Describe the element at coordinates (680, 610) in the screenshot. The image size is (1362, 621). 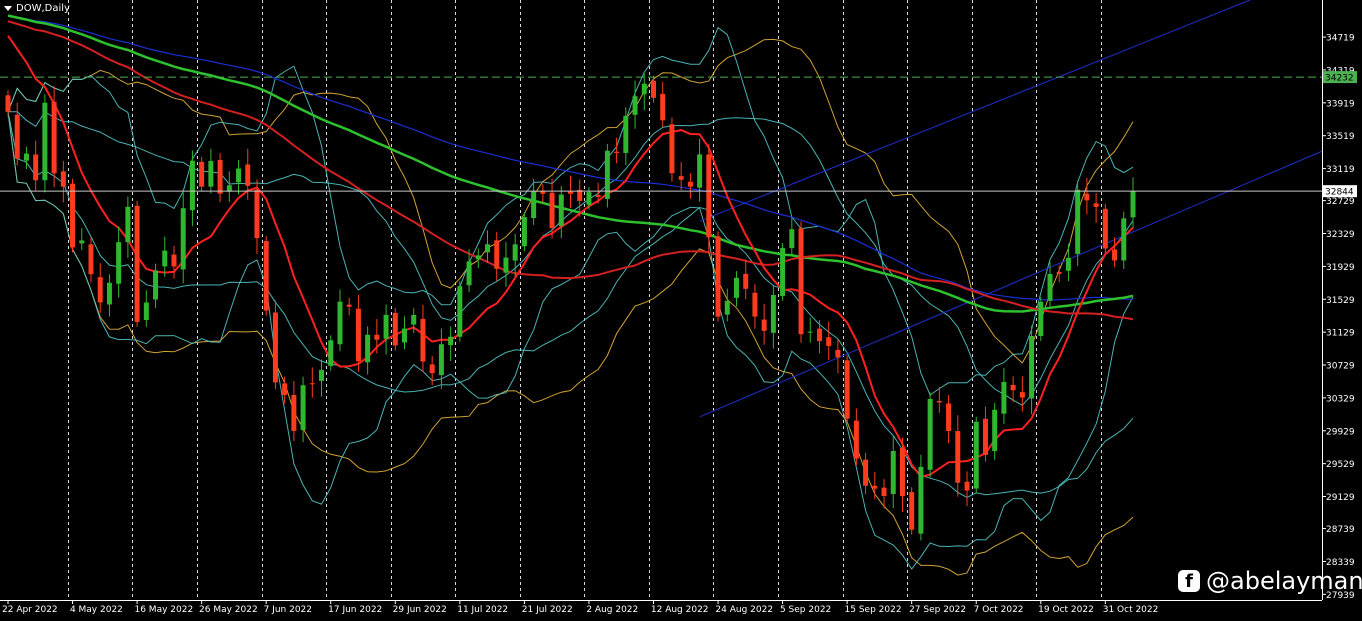
I see `x-tick-label: 12 Aug 2022` at that location.